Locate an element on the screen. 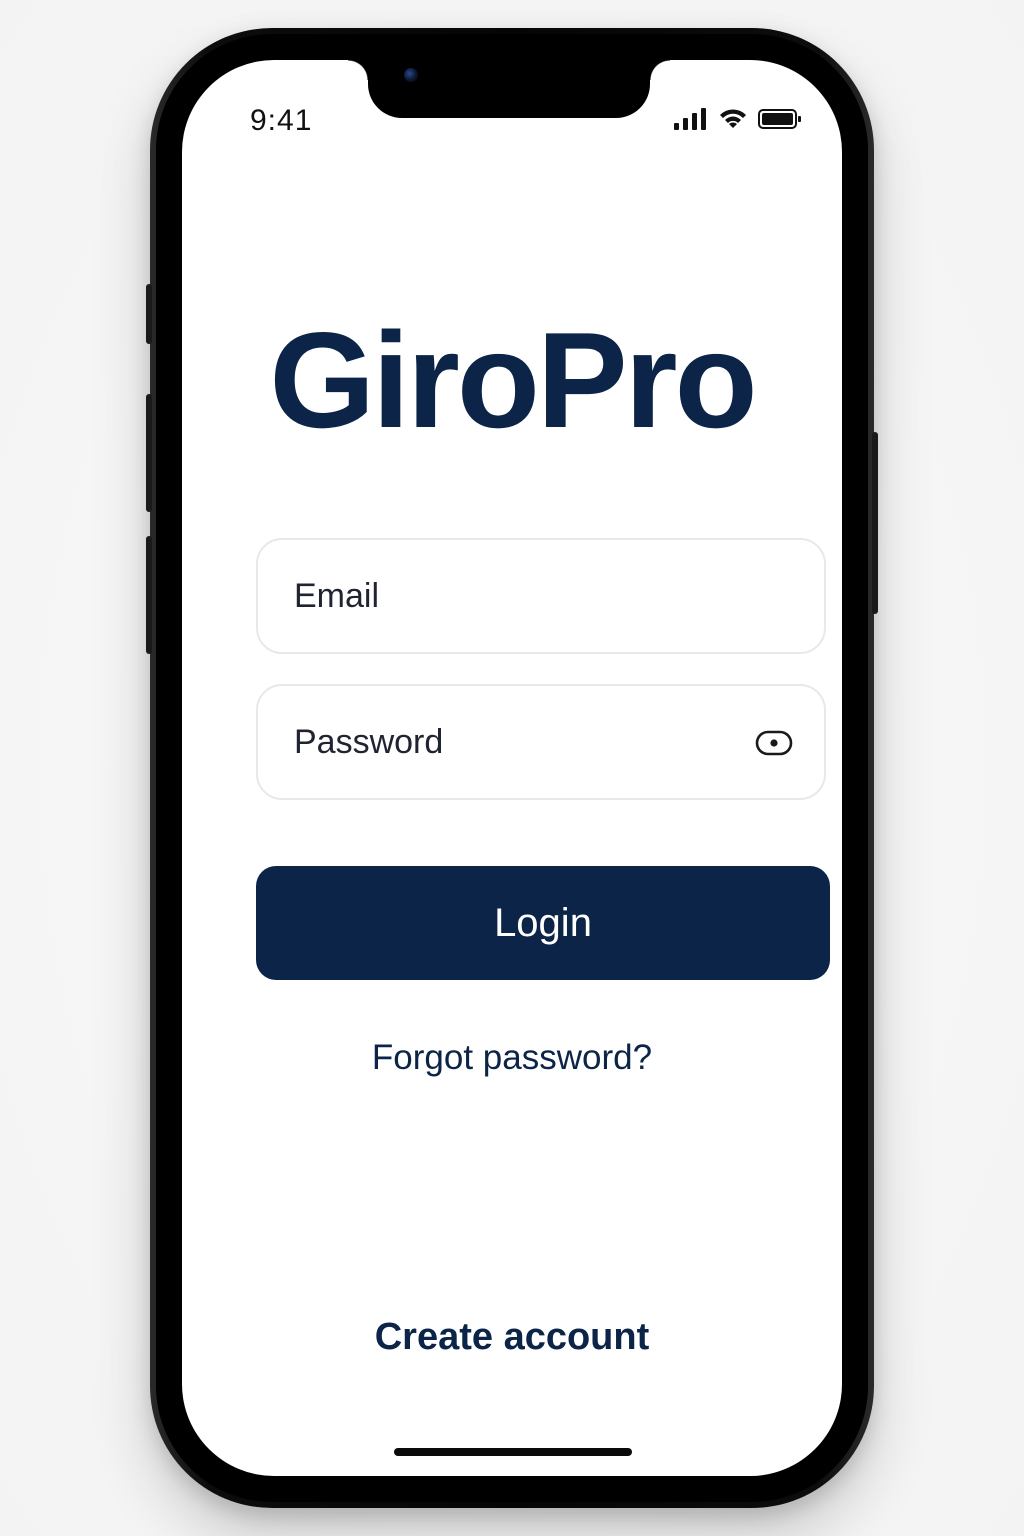 This screenshot has height=1536, width=1024. volume-down-button is located at coordinates (149, 595).